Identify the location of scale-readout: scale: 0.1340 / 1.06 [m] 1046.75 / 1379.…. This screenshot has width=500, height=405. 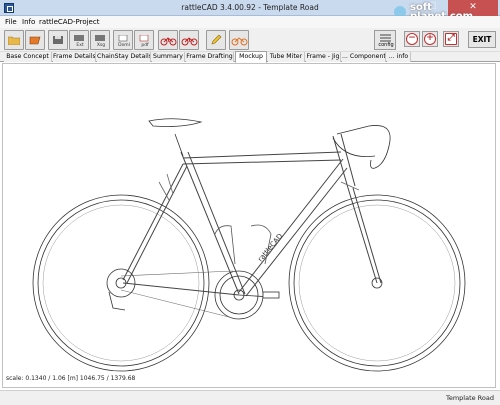
(71, 378).